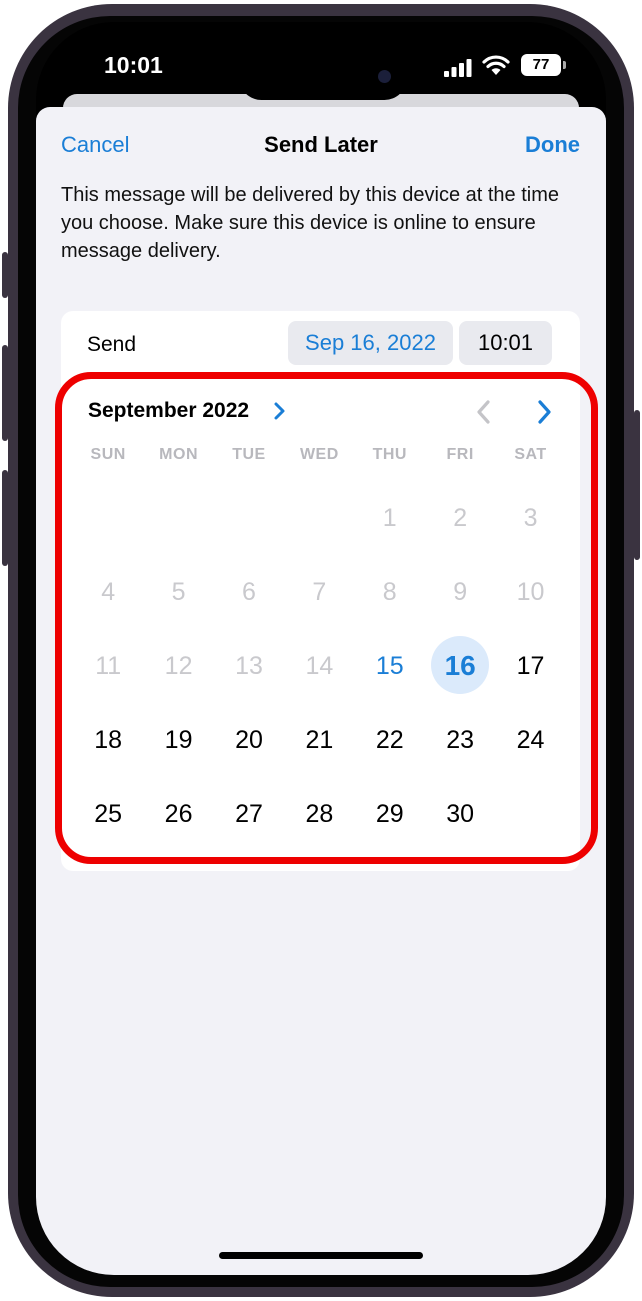 The width and height of the screenshot is (642, 1301). What do you see at coordinates (496, 65) in the screenshot?
I see `wifi-icon` at bounding box center [496, 65].